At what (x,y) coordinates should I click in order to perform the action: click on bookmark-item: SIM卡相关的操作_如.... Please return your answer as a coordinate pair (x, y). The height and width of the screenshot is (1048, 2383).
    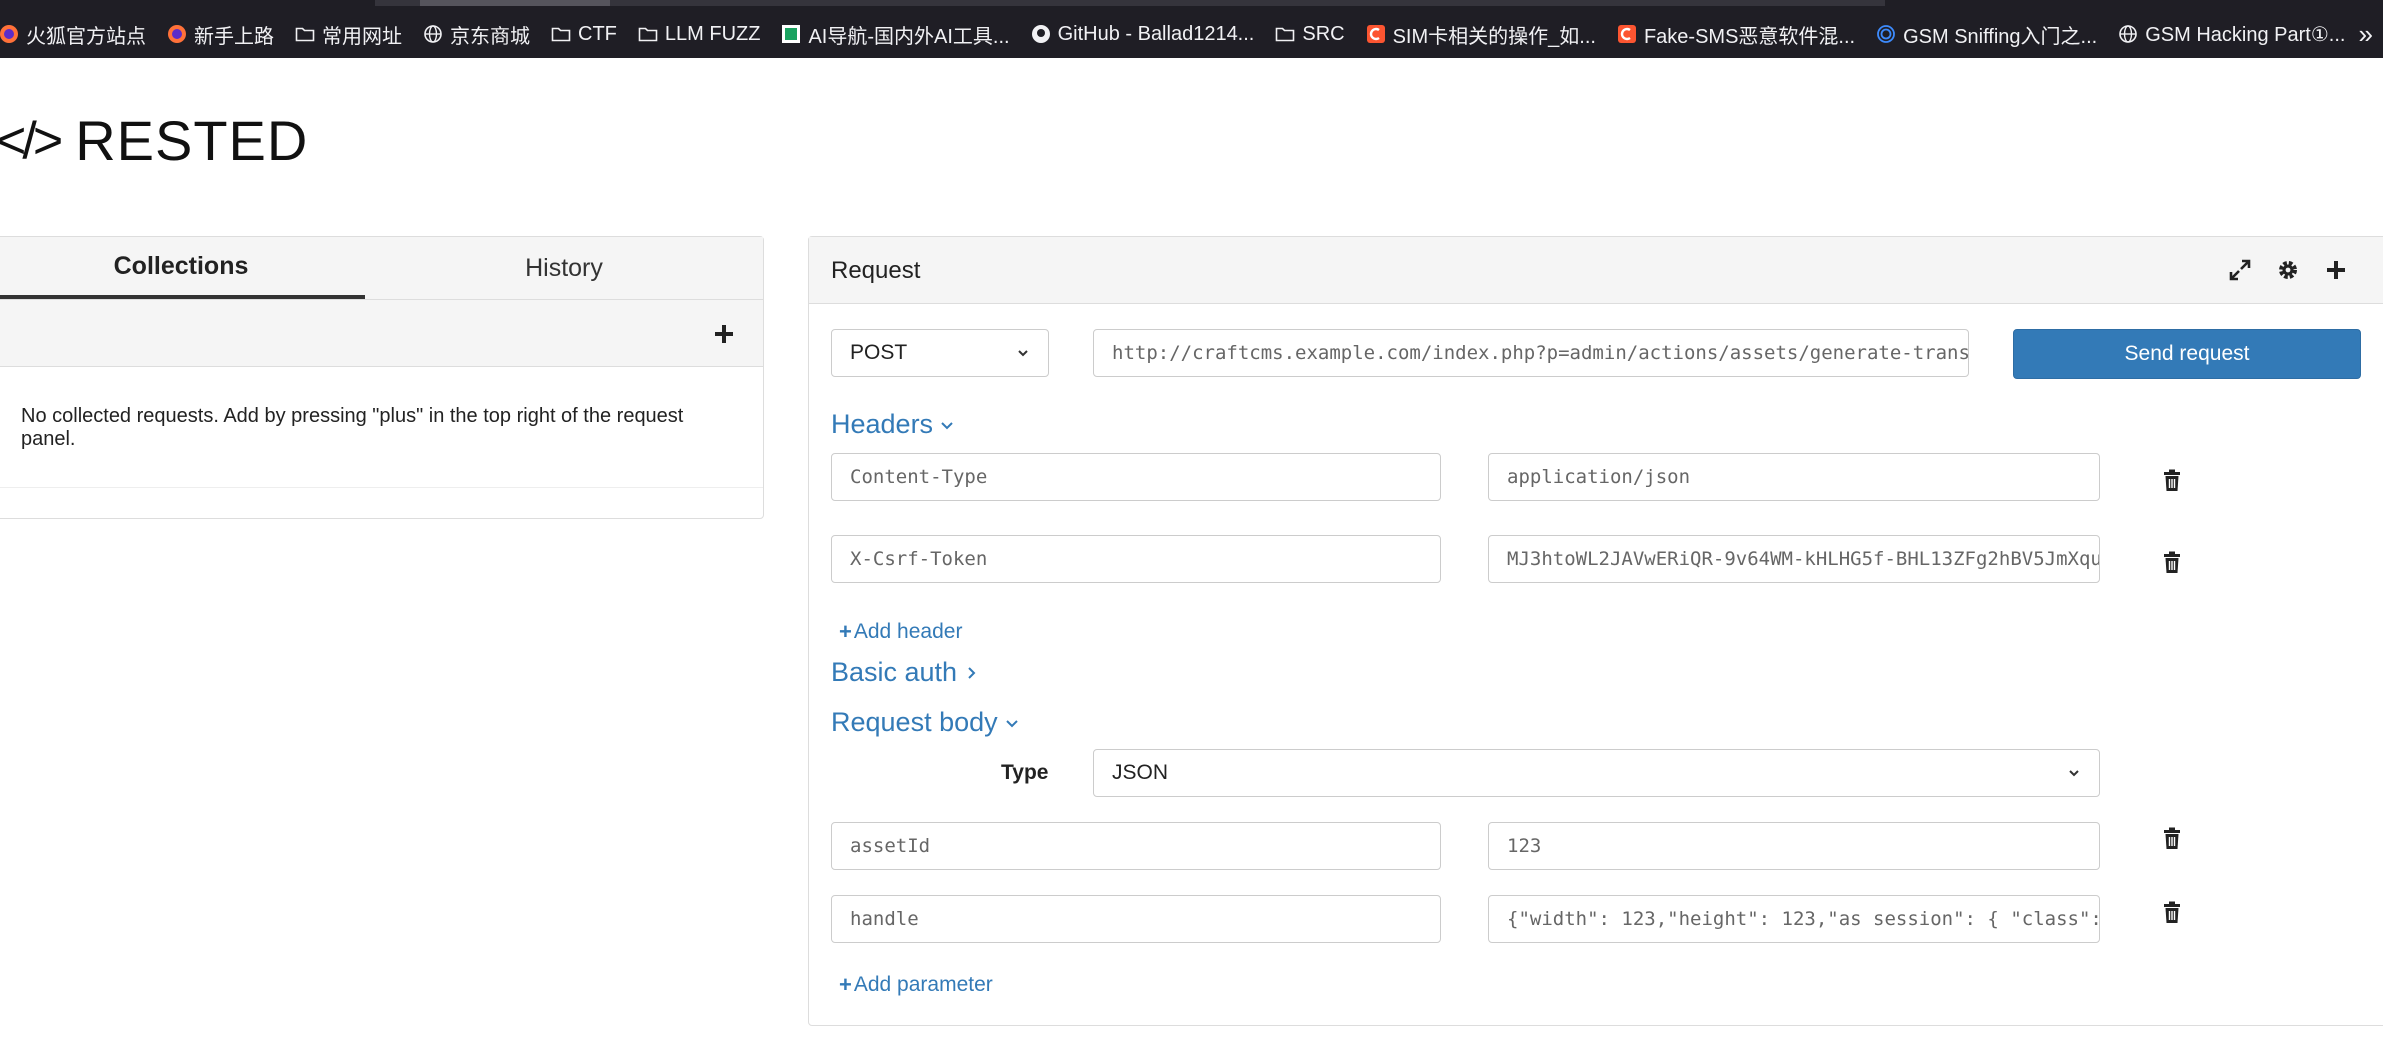
    Looking at the image, I should click on (1480, 34).